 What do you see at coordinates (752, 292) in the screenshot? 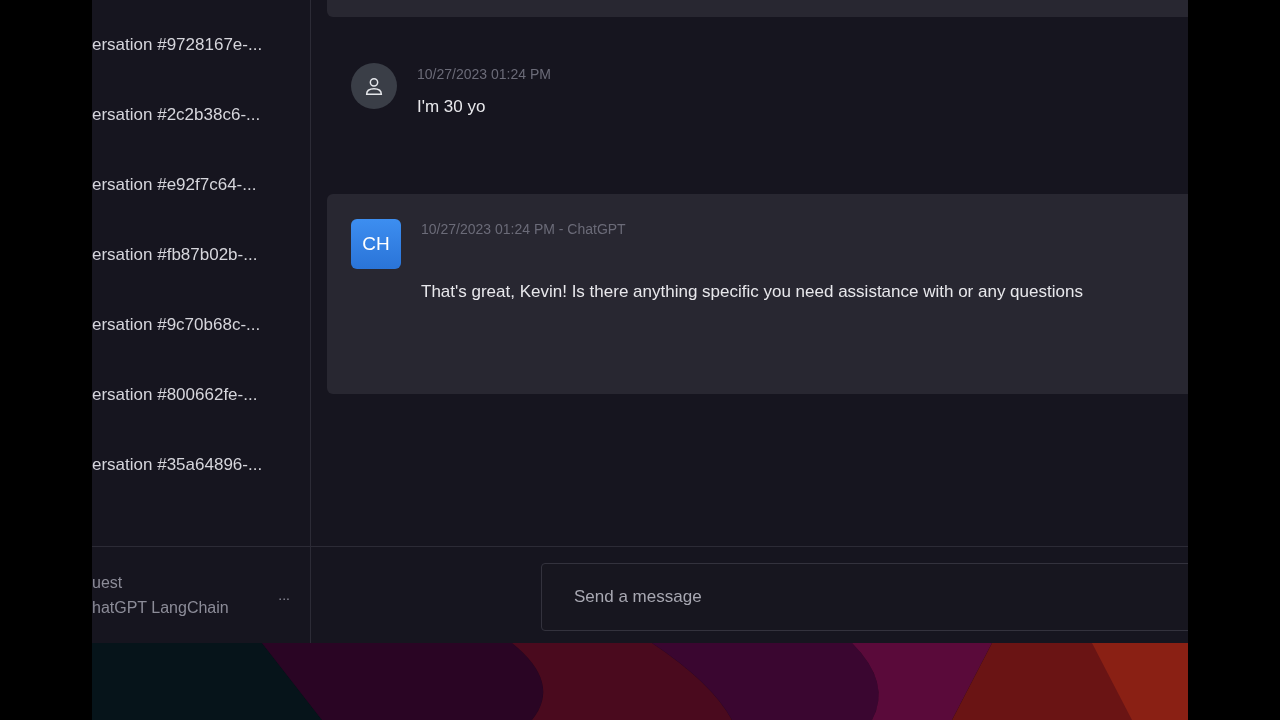
I see `message-text: That's great, Kevin! Is there anything specific you need assistance with or any questions` at bounding box center [752, 292].